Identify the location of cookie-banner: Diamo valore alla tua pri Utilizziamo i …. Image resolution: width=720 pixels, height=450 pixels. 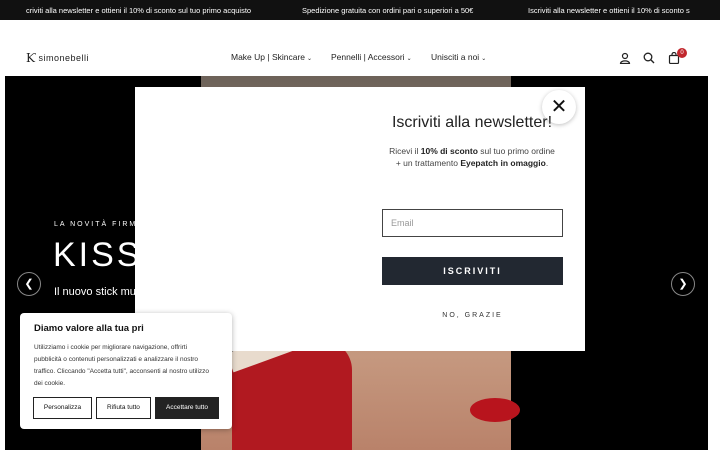
(126, 371).